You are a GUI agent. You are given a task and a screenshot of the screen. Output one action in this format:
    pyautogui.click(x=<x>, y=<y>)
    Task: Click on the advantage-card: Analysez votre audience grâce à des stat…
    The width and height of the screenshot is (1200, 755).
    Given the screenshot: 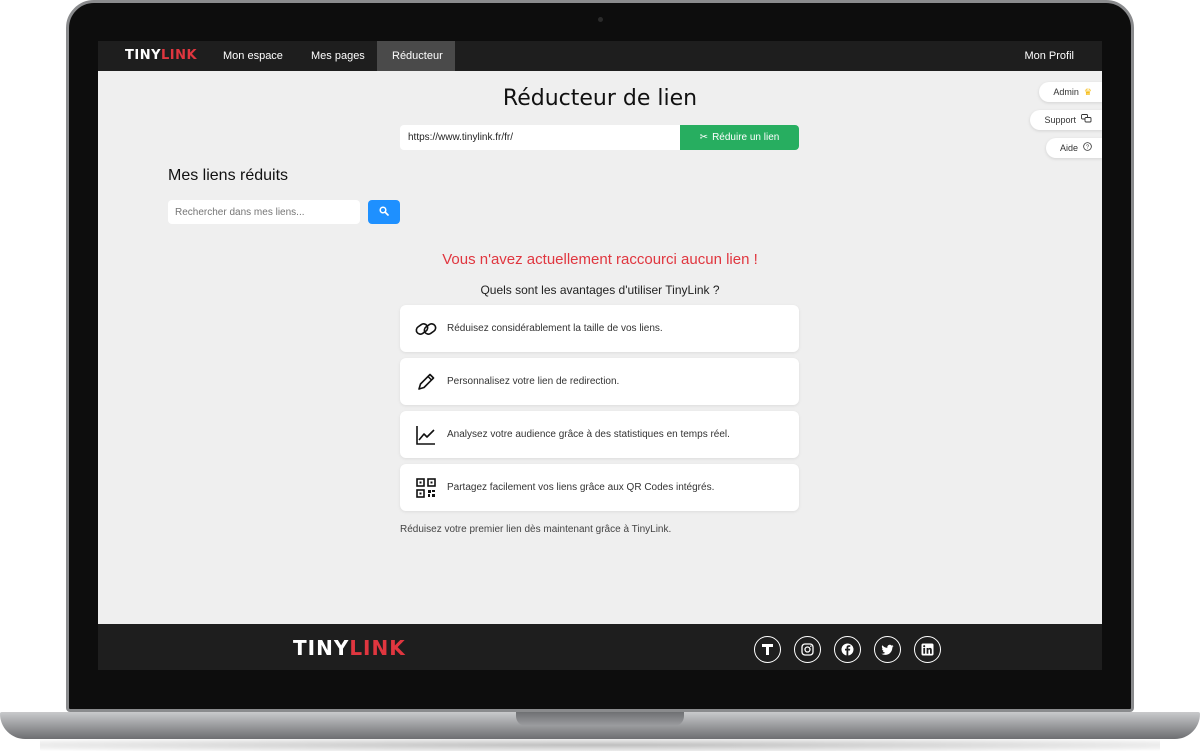 What is the action you would take?
    pyautogui.click(x=599, y=434)
    